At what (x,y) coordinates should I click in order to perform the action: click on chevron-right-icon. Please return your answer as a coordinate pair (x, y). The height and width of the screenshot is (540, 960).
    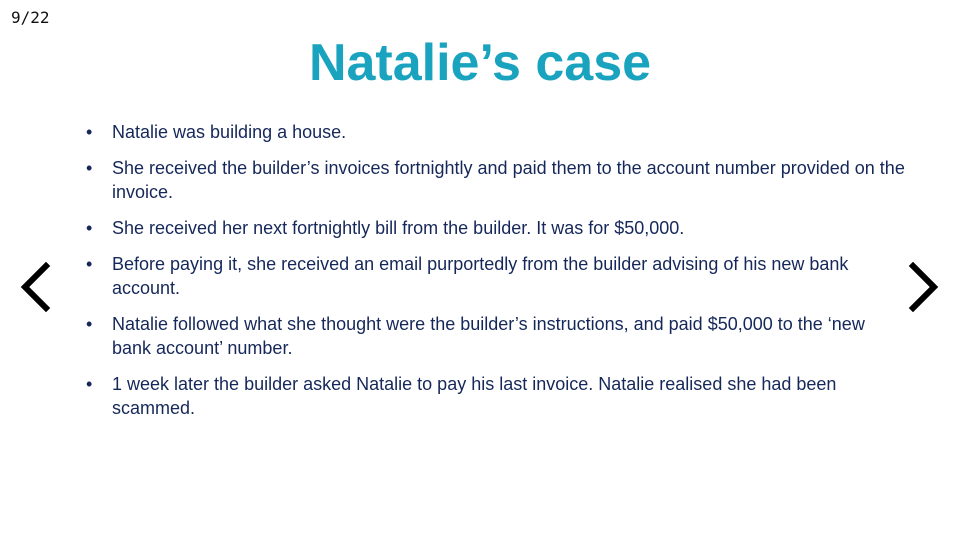
    Looking at the image, I should click on (923, 287).